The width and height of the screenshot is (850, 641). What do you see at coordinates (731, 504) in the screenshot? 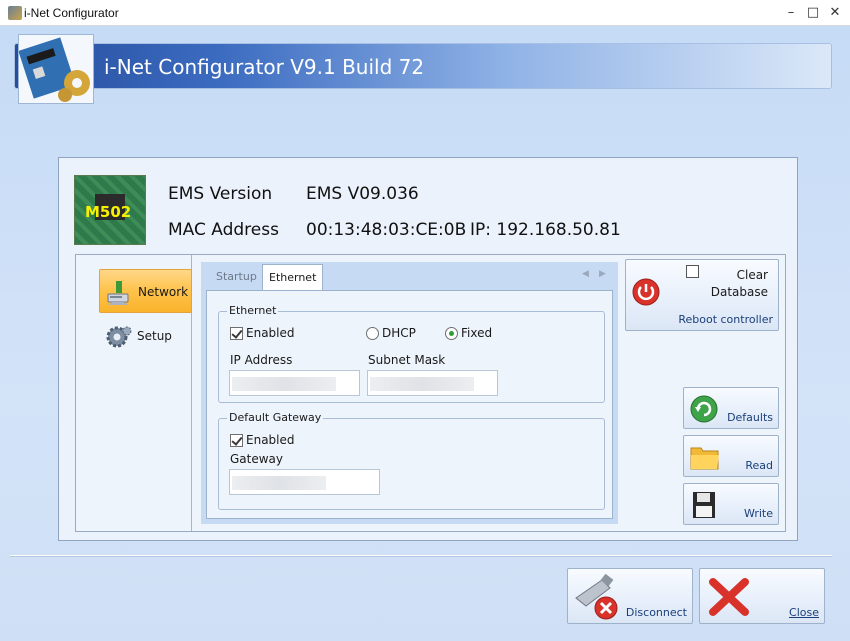
I see `write-button: Write` at bounding box center [731, 504].